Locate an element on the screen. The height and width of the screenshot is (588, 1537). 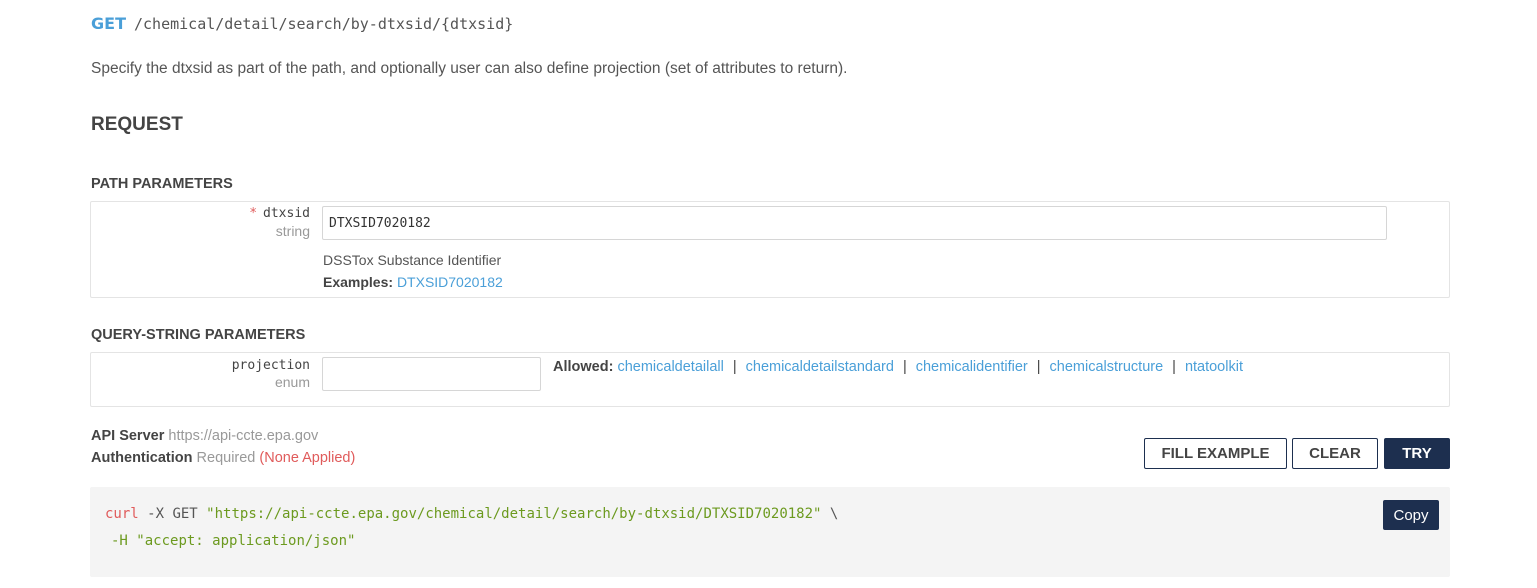
copy-button: Copy is located at coordinates (1411, 515).